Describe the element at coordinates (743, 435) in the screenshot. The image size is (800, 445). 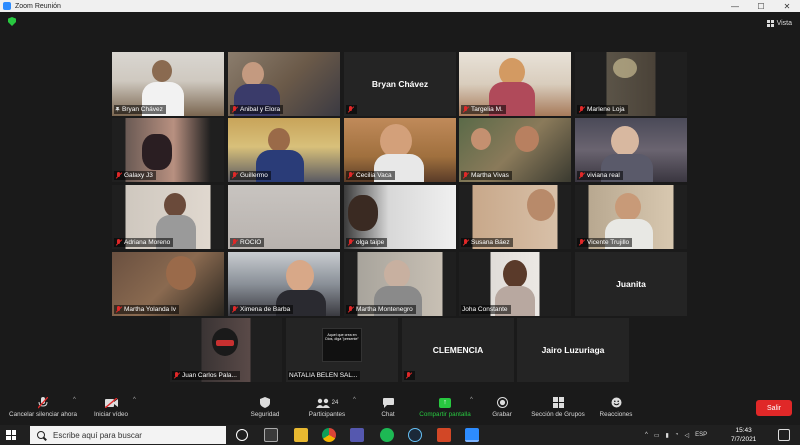
I see `taskbar-clock: 15:43 7/7/2021` at that location.